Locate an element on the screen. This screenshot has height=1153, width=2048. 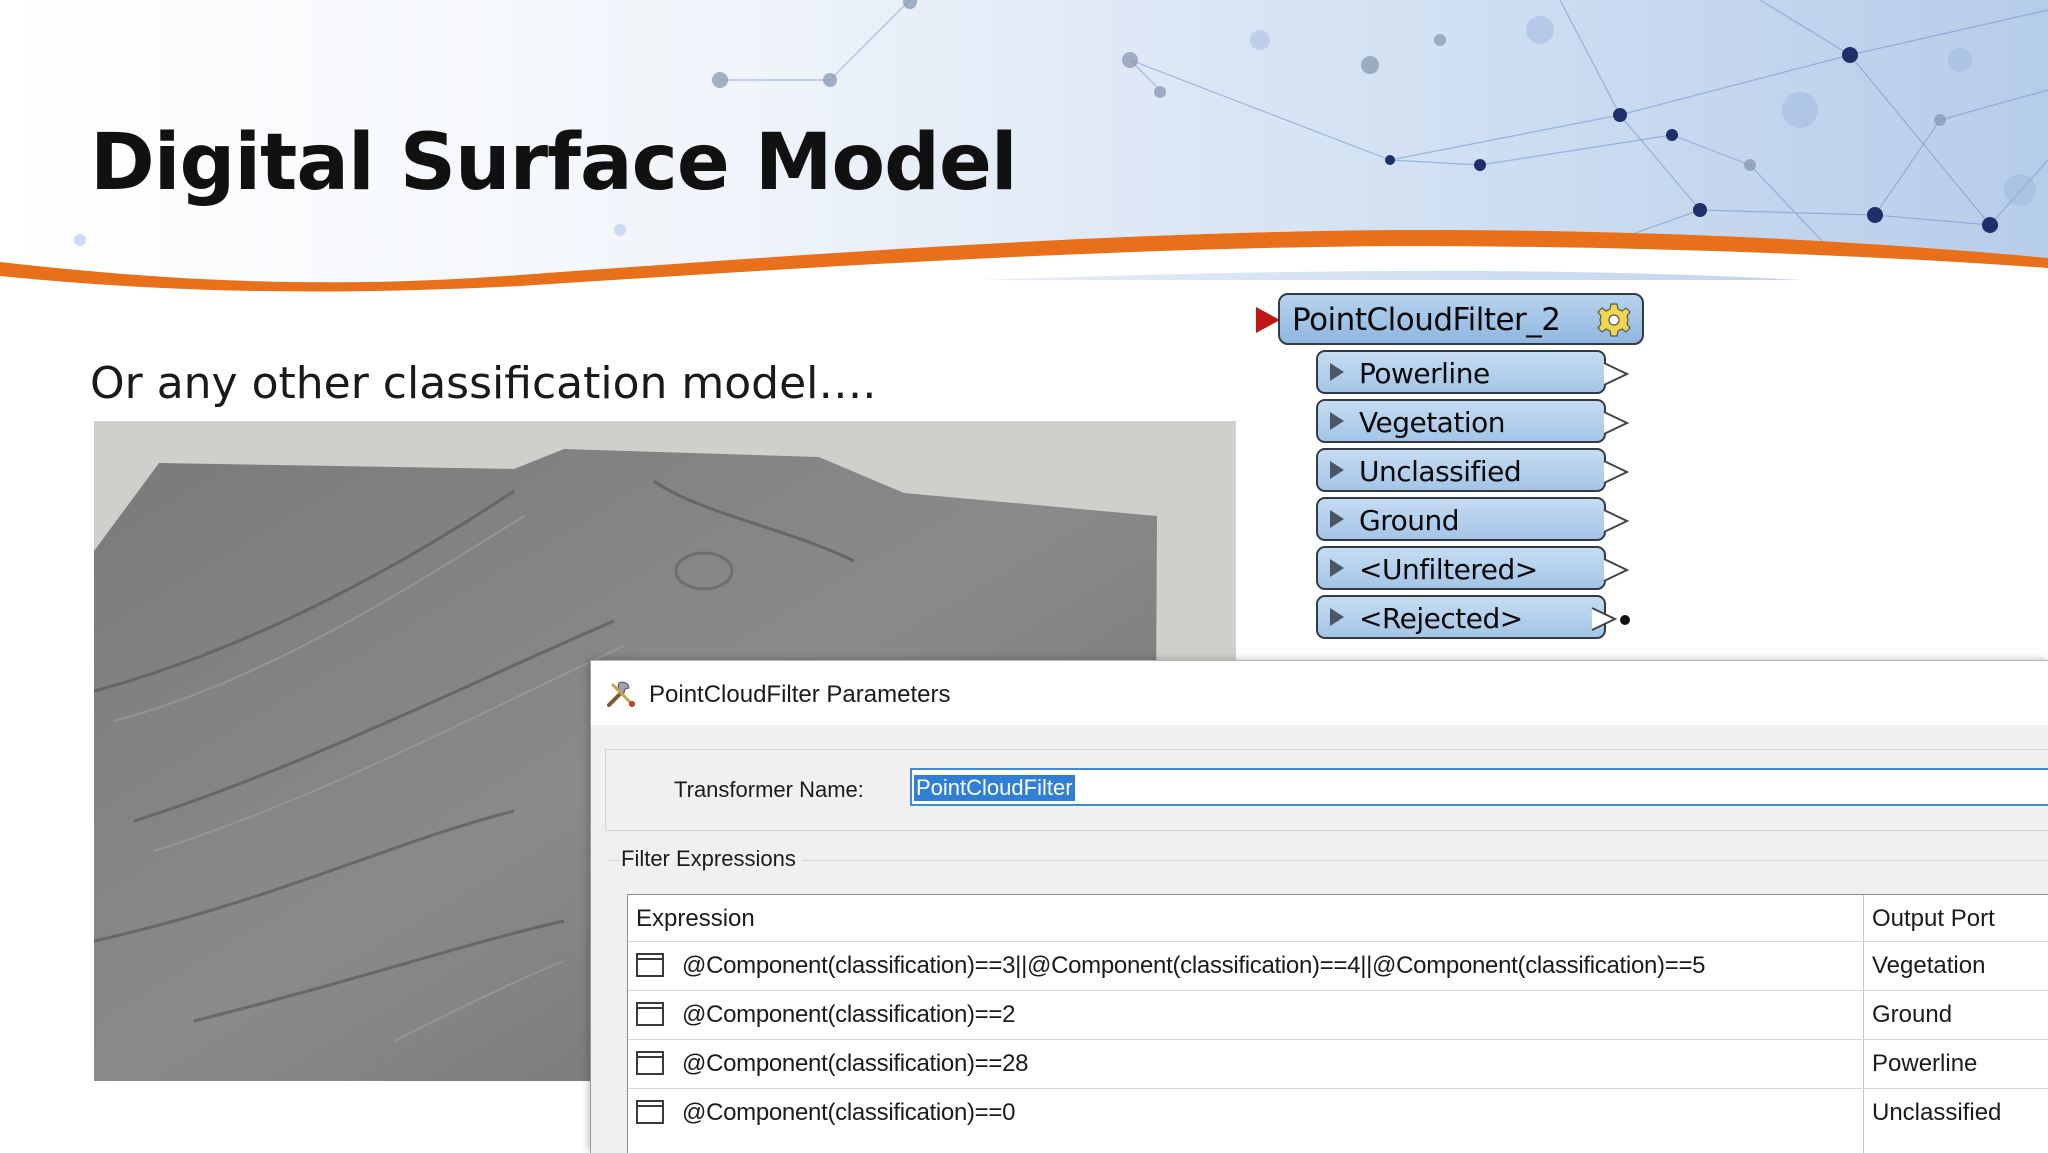
dialog-titlebar: PointCloudFilter Parameters is located at coordinates (1319, 693).